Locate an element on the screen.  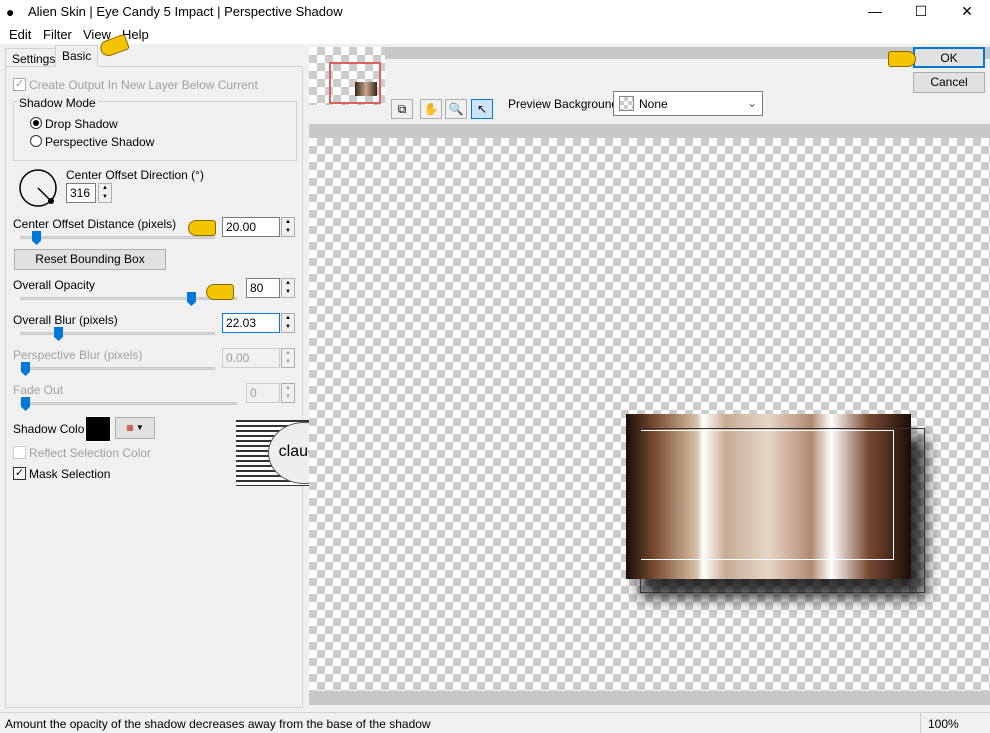
fade-out-spinner: ▲ ▼ is located at coordinates (288, 393).